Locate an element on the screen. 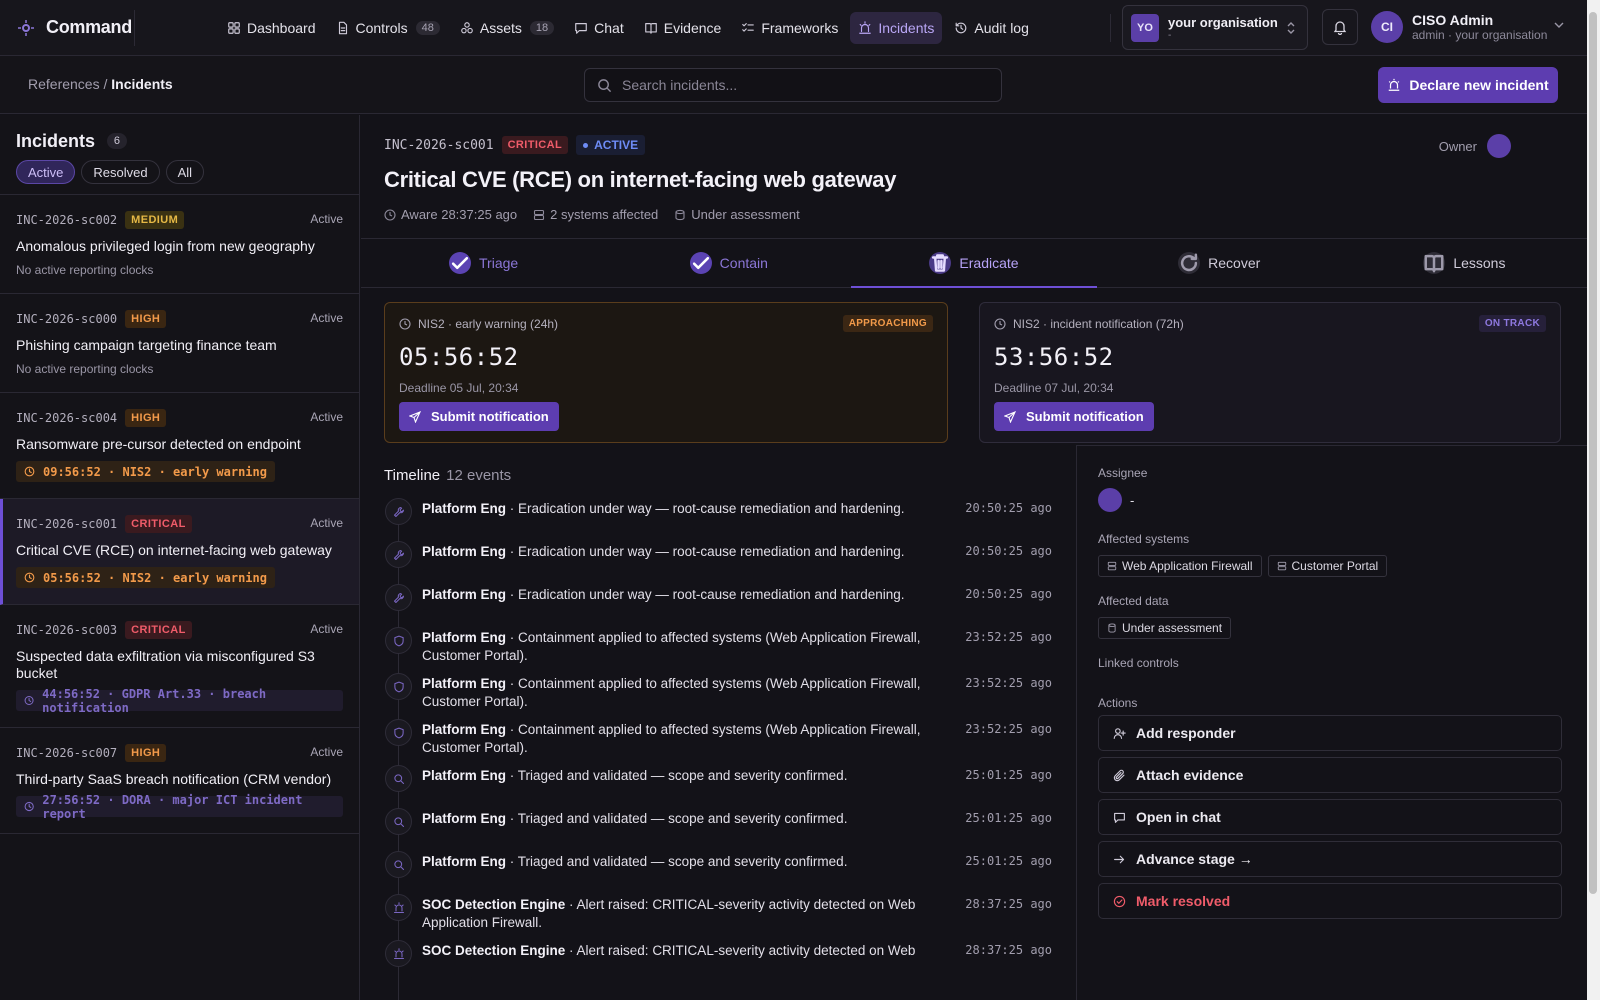 The image size is (1600, 1000). org-selector: YO your organisation - is located at coordinates (1215, 27).